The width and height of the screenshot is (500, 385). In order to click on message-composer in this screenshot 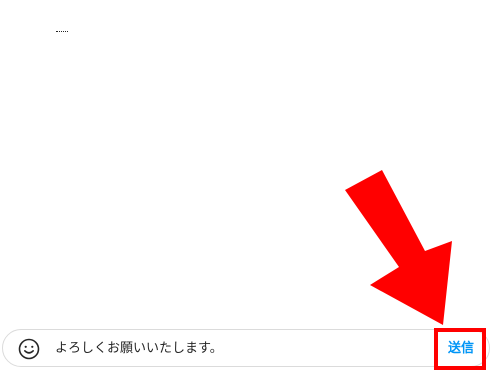, I will do `click(246, 348)`.